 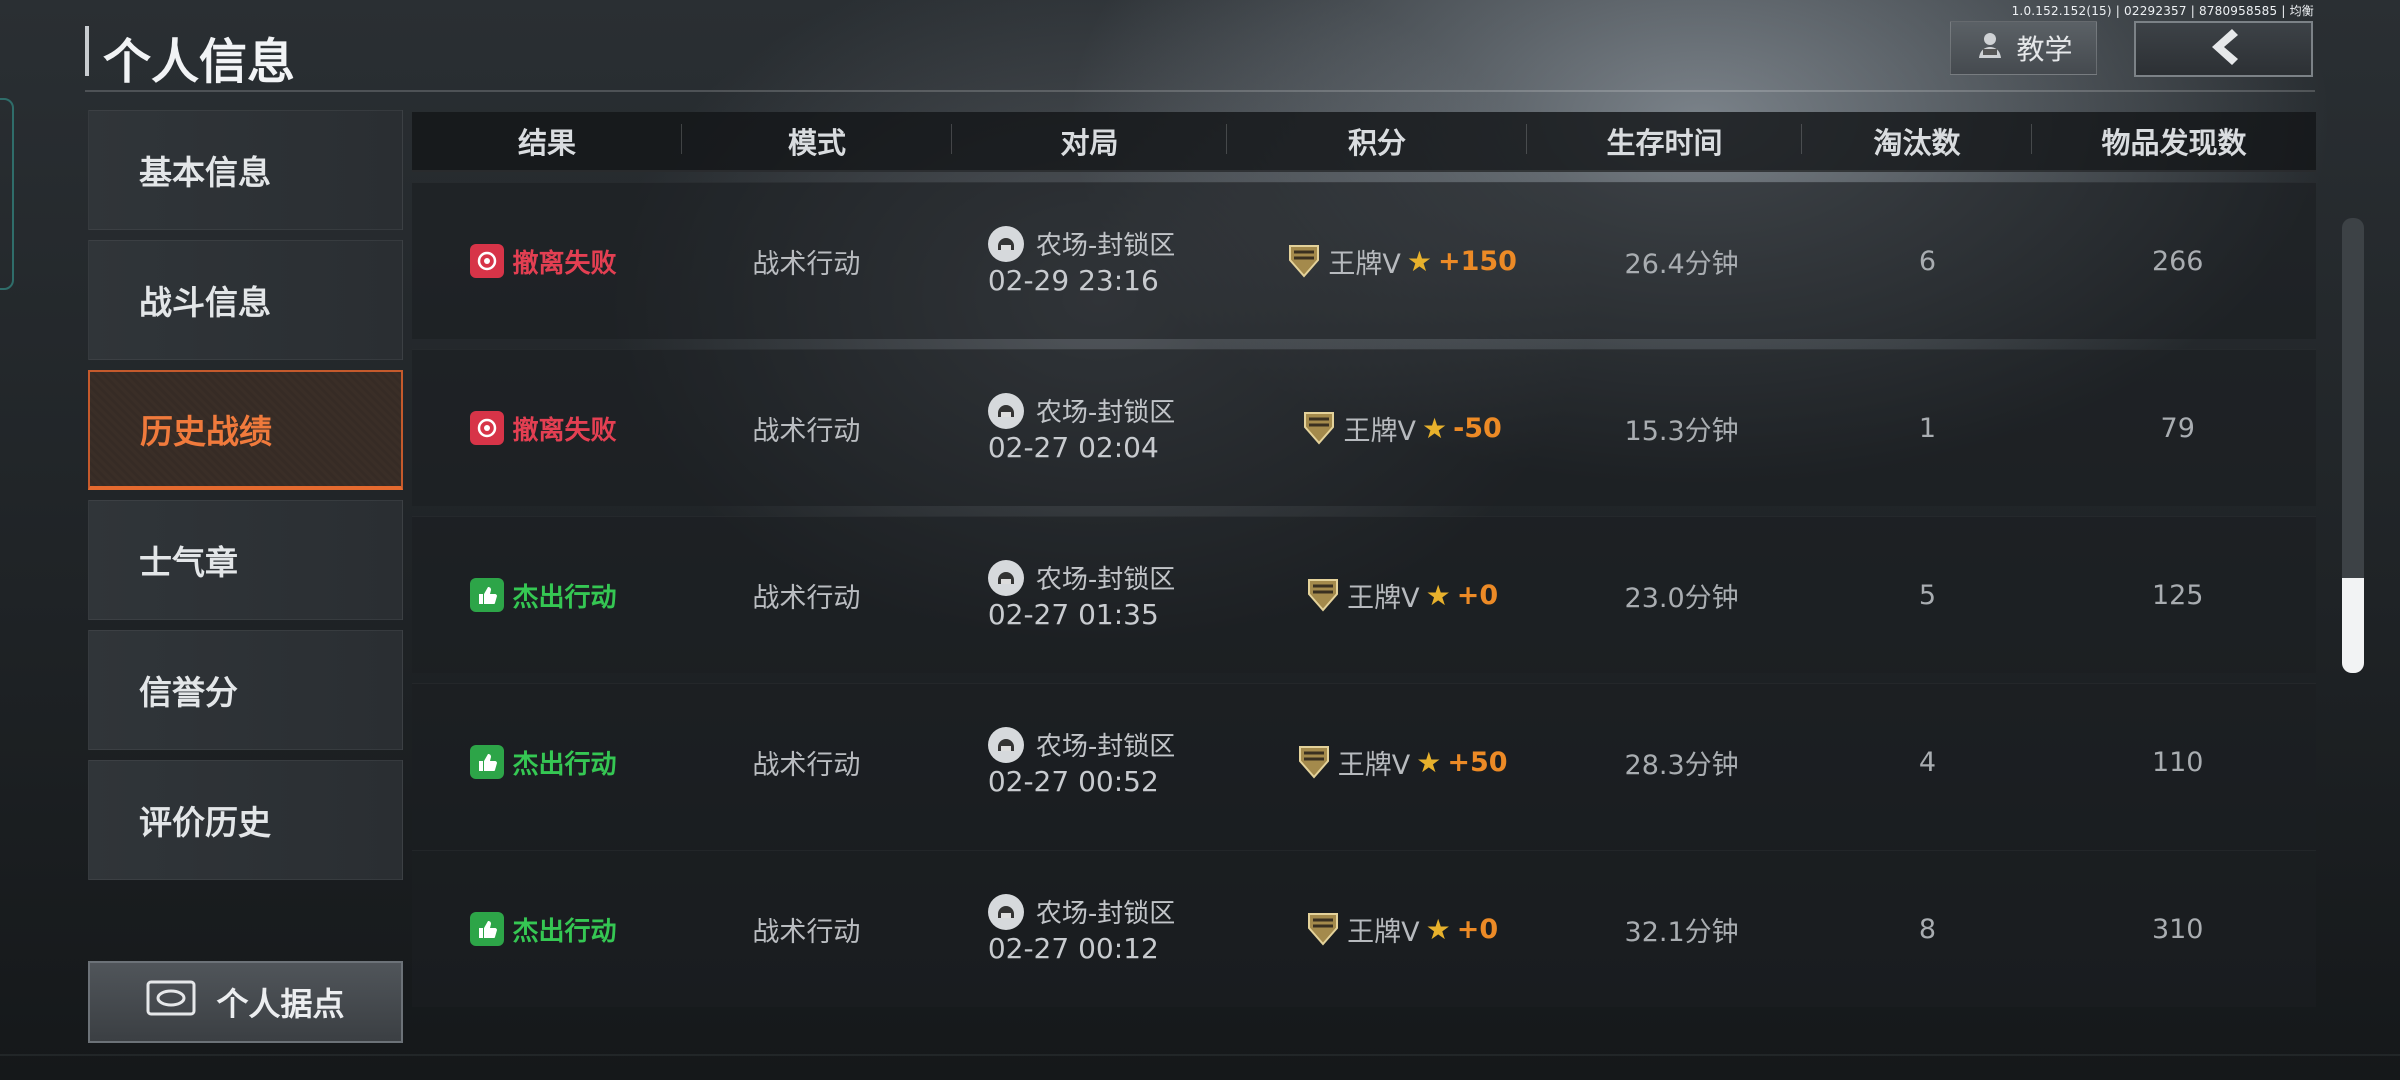 What do you see at coordinates (543, 261) in the screenshot?
I see `result-cell: 撤离失败` at bounding box center [543, 261].